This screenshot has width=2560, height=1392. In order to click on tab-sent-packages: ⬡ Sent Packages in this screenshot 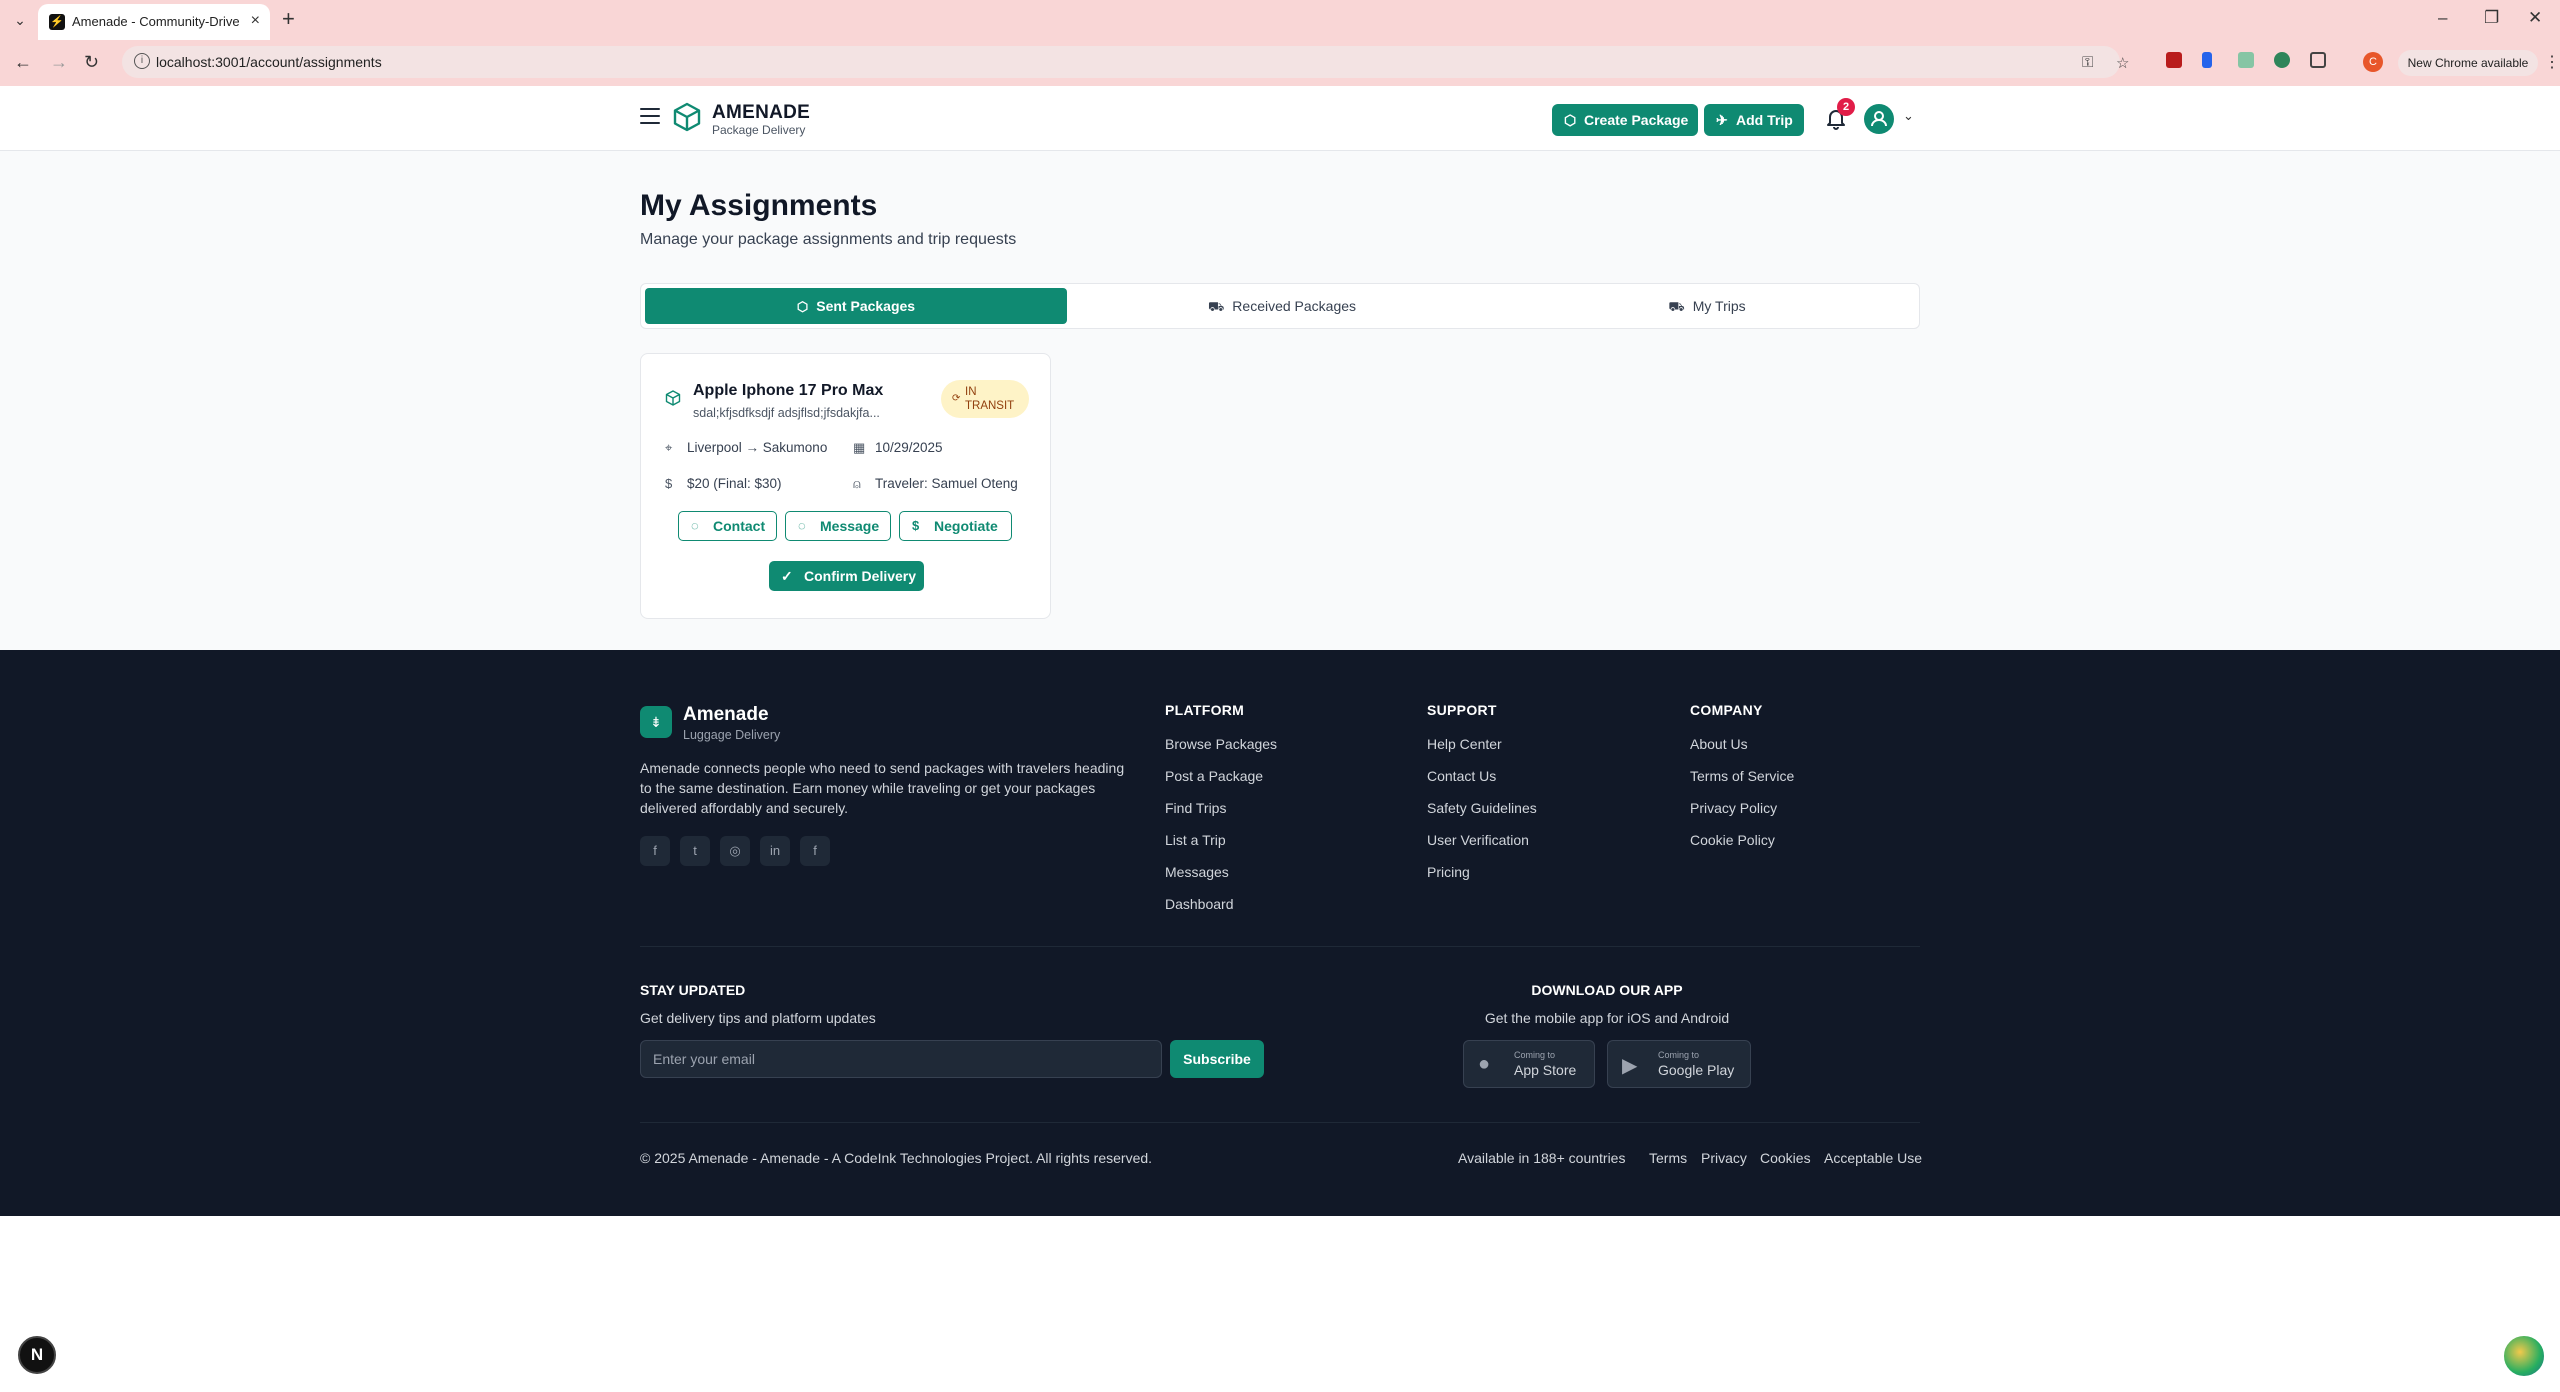, I will do `click(856, 306)`.